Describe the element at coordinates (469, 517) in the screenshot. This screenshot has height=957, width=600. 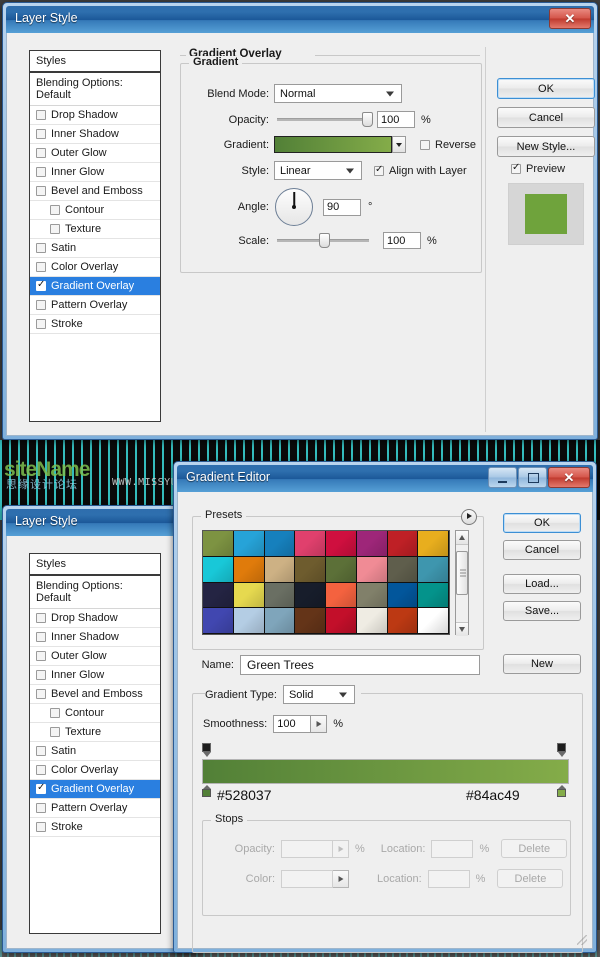
I see `presets-menu-button` at that location.